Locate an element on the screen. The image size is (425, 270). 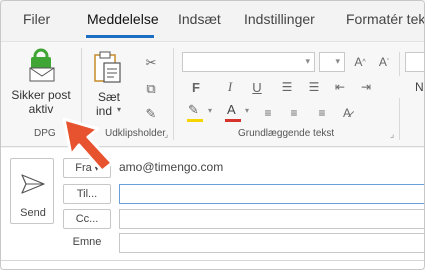
shrink-font-icon: Aˇ is located at coordinates (384, 62).